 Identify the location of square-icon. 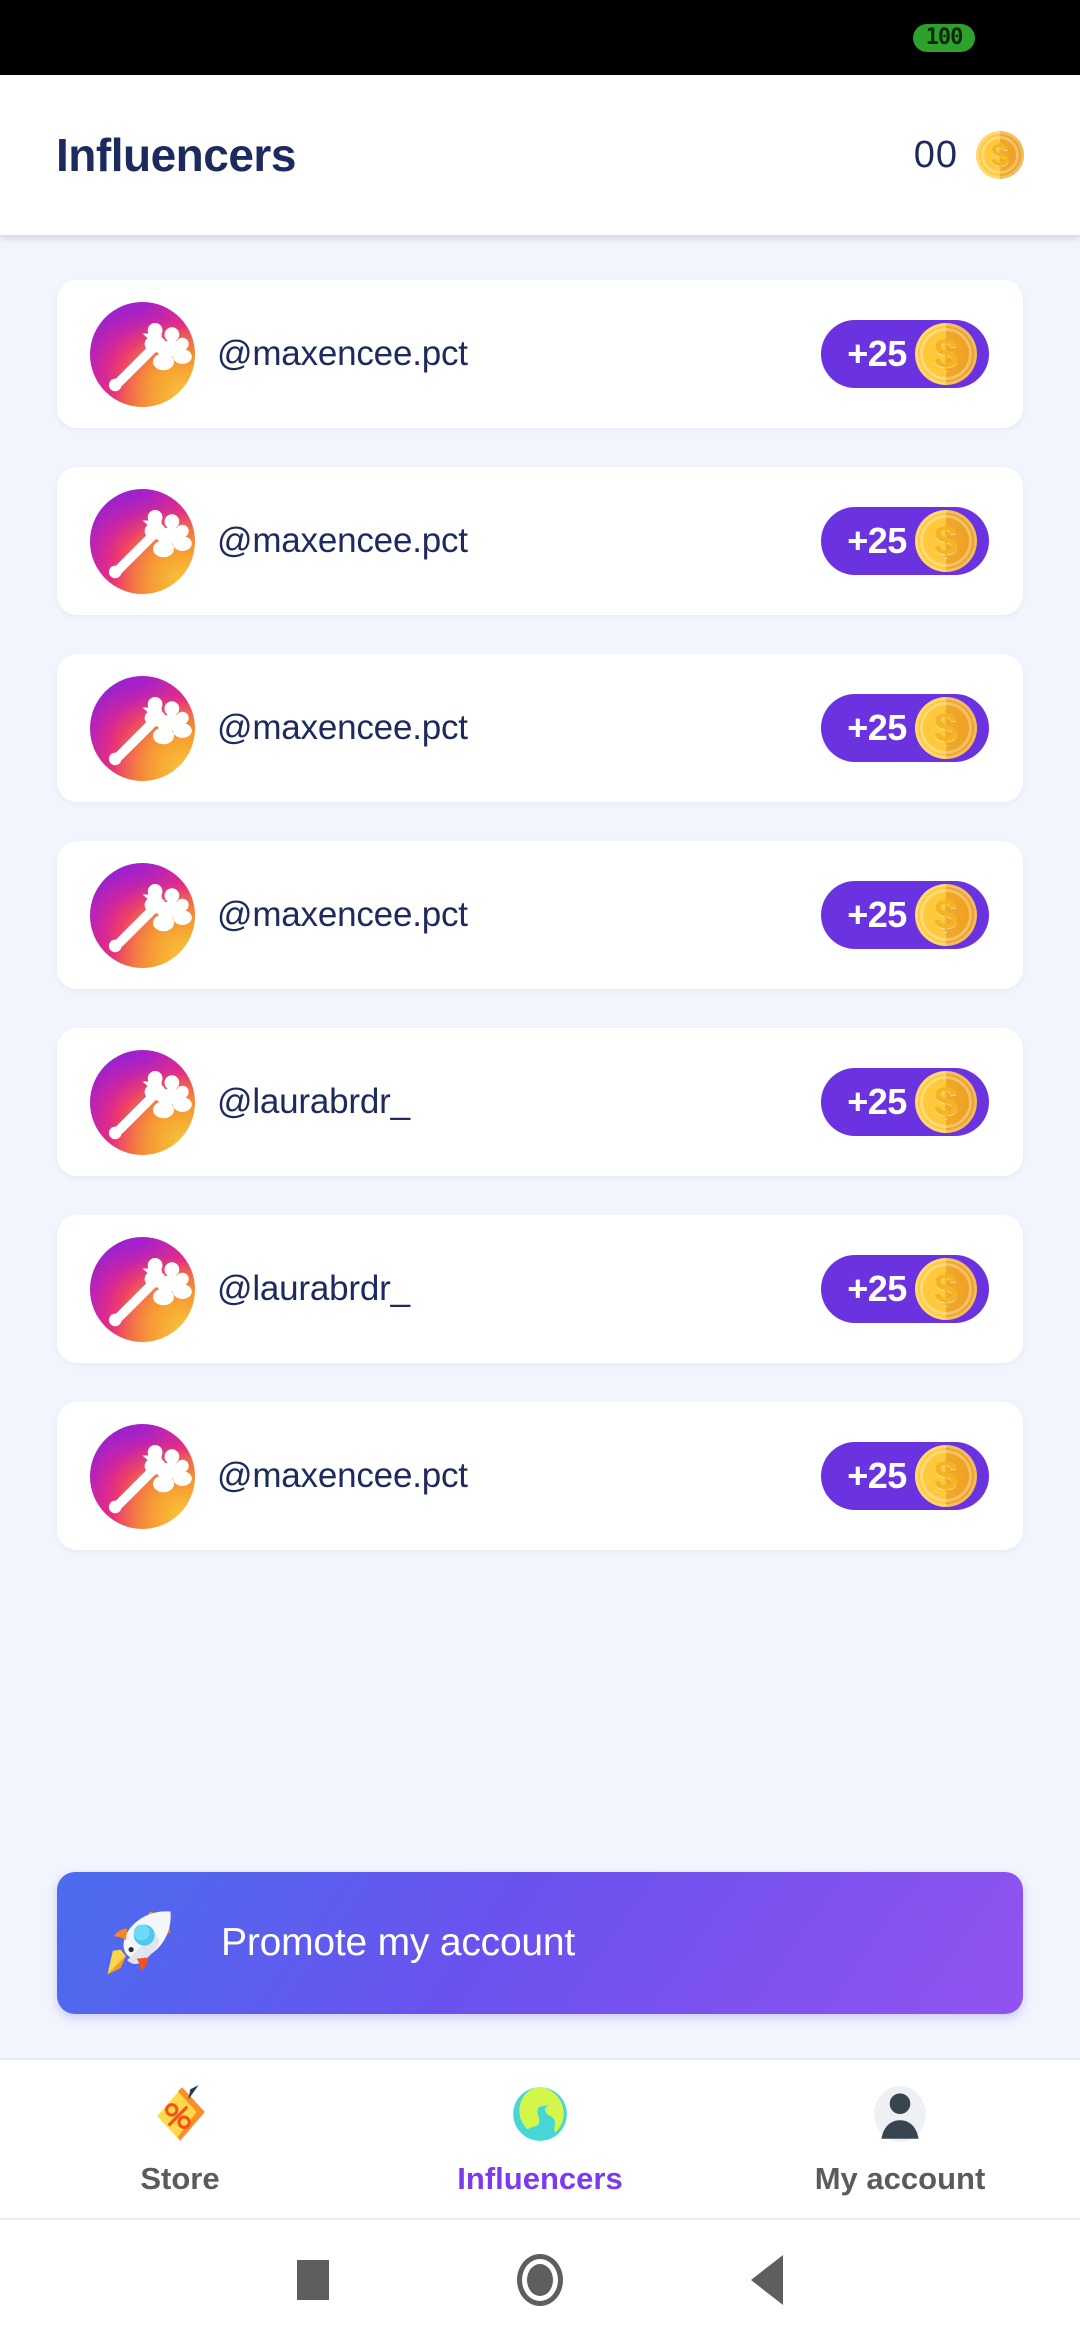
(313, 2280).